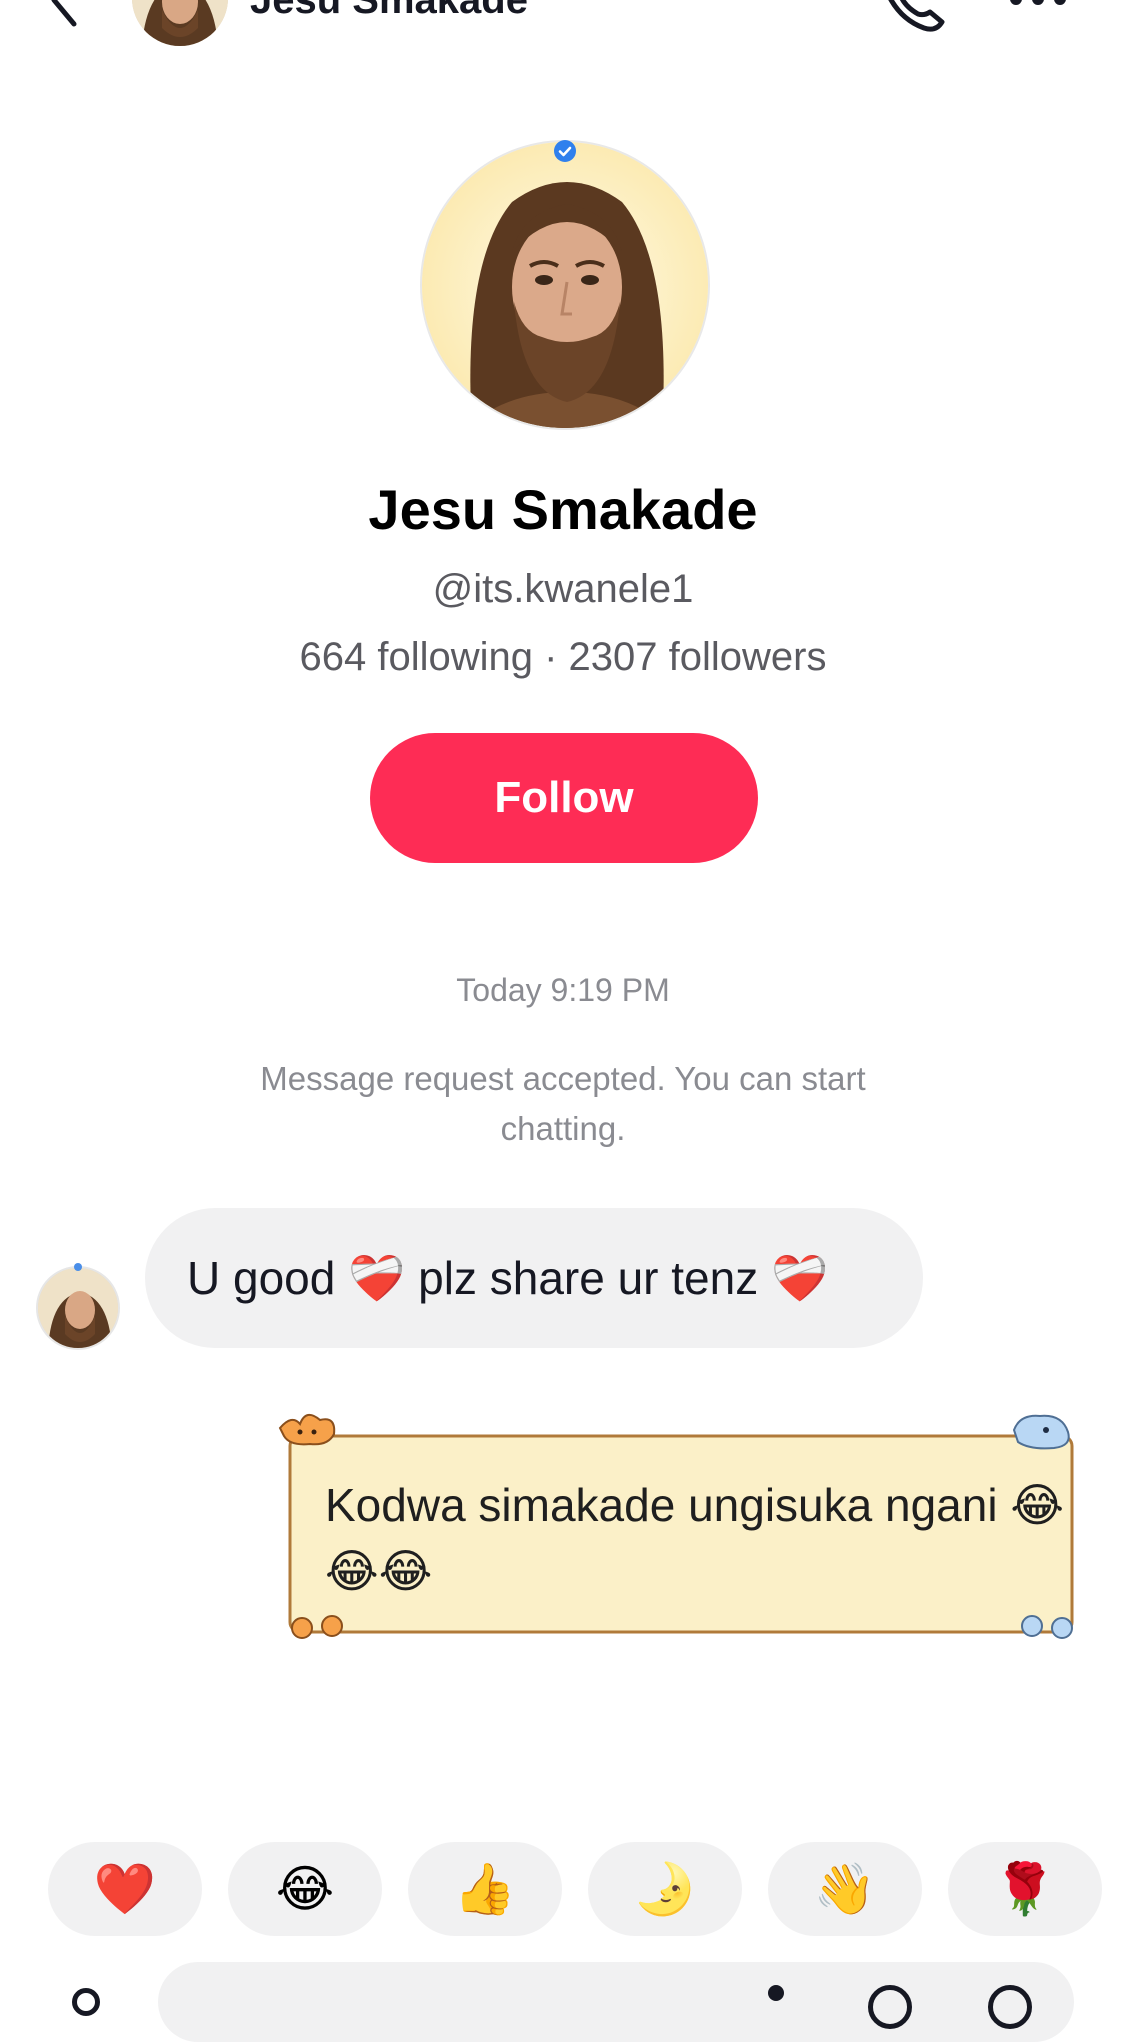 The height and width of the screenshot is (2042, 1126). Describe the element at coordinates (776, 1993) in the screenshot. I see `mic-icon` at that location.